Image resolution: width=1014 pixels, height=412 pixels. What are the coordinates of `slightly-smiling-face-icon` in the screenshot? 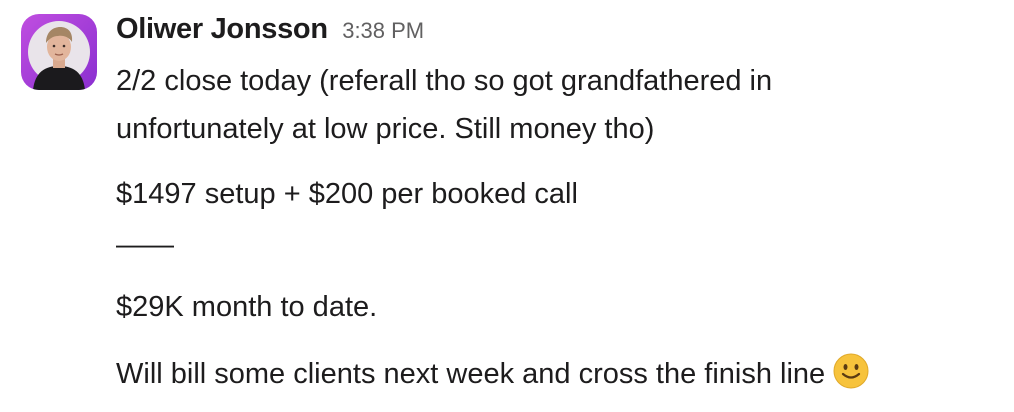 It's located at (851, 371).